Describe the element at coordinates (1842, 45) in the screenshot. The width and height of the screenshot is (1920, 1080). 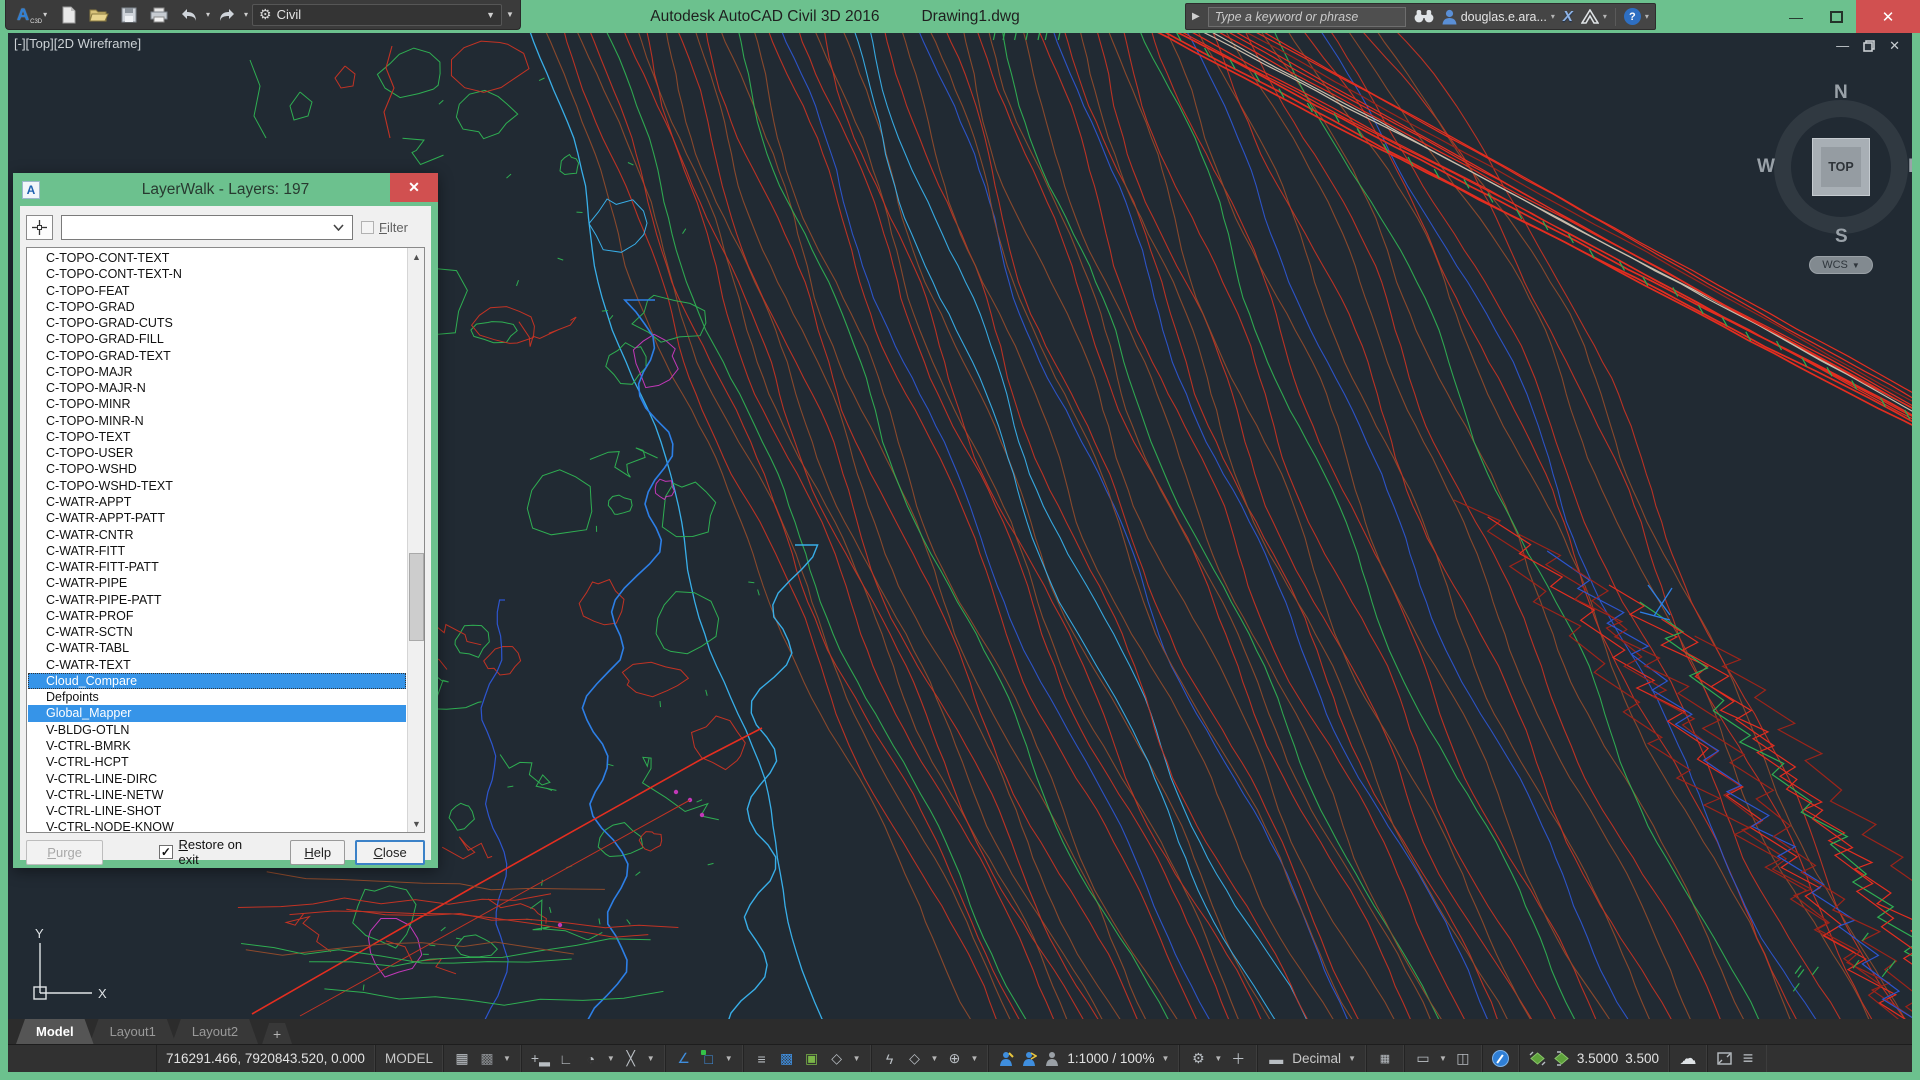
I see `doc-minimize-icon: —` at that location.